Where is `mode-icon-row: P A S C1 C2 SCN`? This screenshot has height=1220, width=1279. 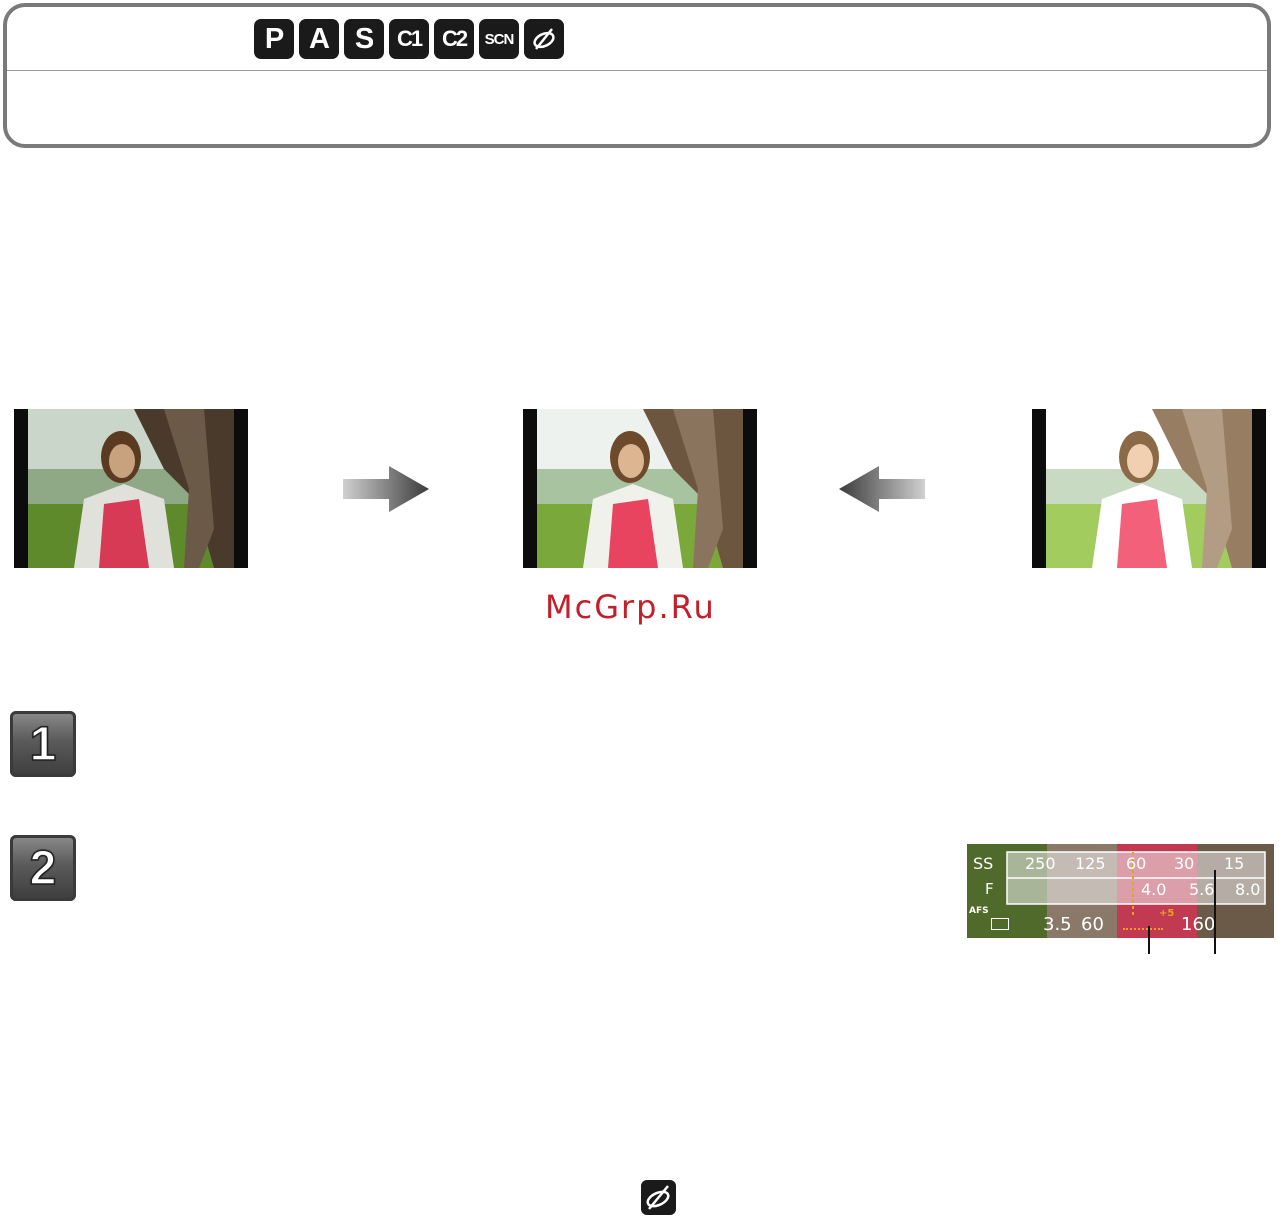
mode-icon-row: P A S C1 C2 SCN is located at coordinates (409, 39).